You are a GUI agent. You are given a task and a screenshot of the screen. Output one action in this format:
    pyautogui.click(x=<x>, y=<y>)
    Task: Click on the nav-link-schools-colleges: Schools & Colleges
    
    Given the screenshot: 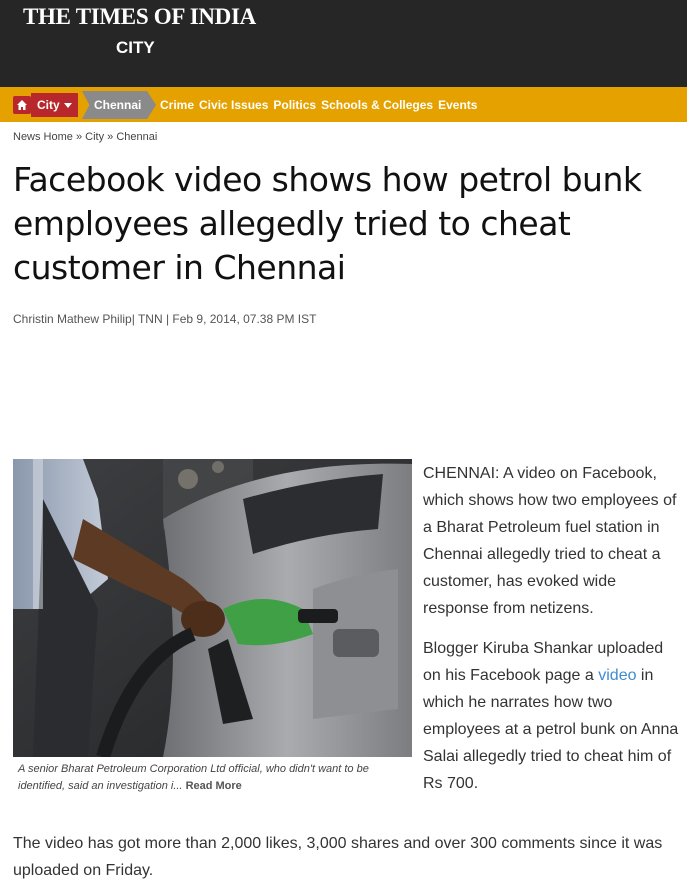 What is the action you would take?
    pyautogui.click(x=377, y=105)
    